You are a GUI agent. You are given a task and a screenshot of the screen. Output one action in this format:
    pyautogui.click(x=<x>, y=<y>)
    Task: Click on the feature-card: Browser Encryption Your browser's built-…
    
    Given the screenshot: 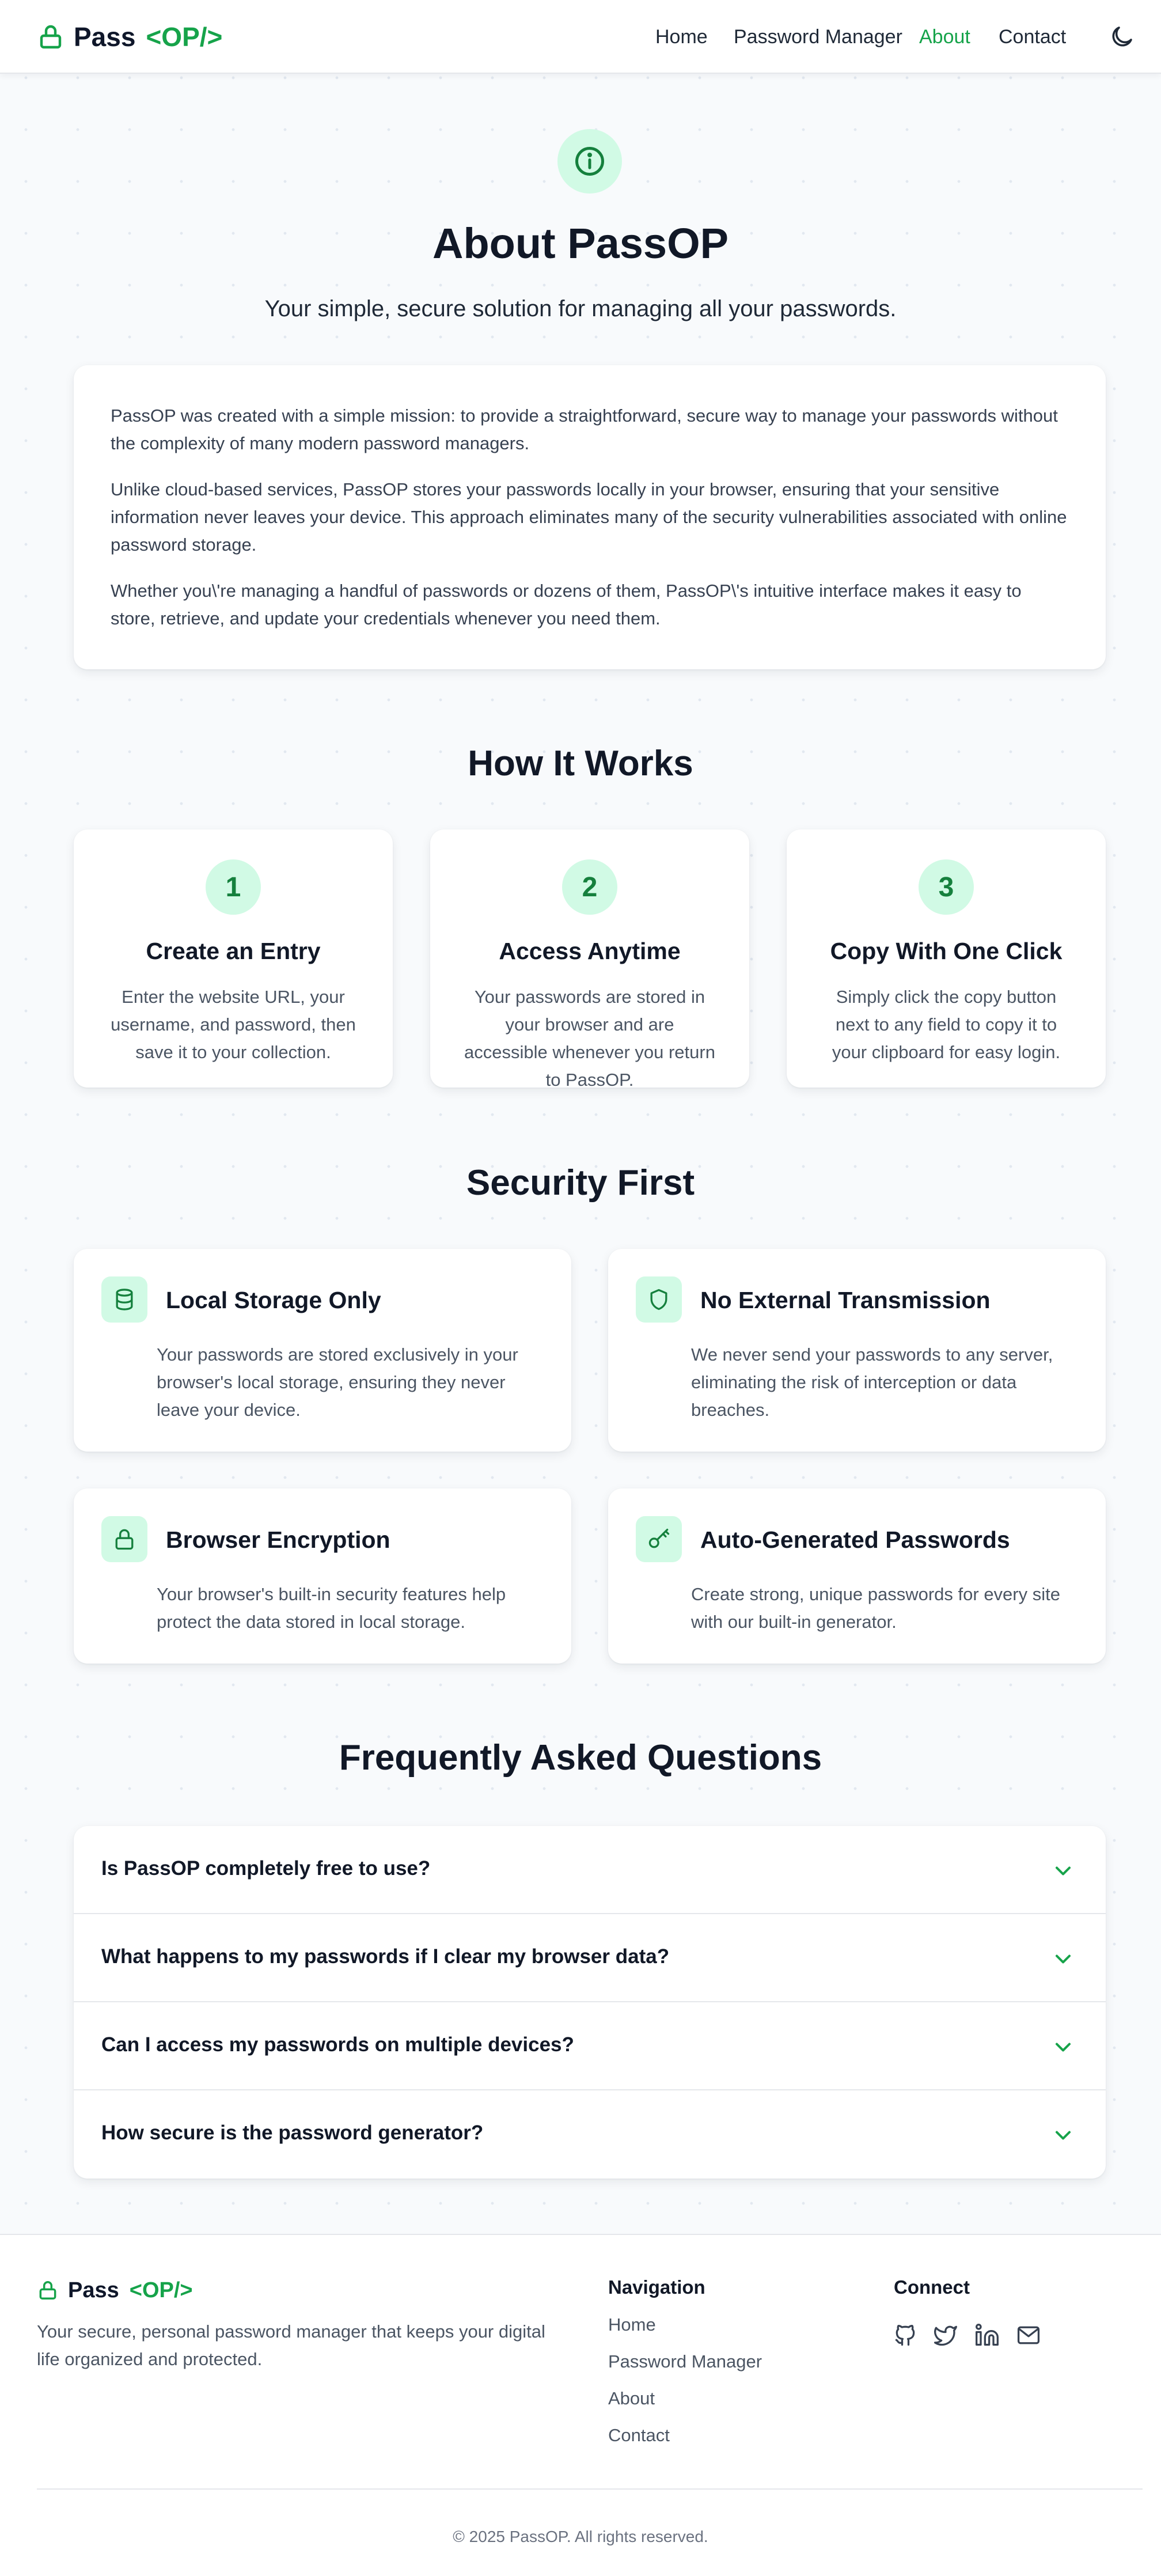 What is the action you would take?
    pyautogui.click(x=322, y=1576)
    